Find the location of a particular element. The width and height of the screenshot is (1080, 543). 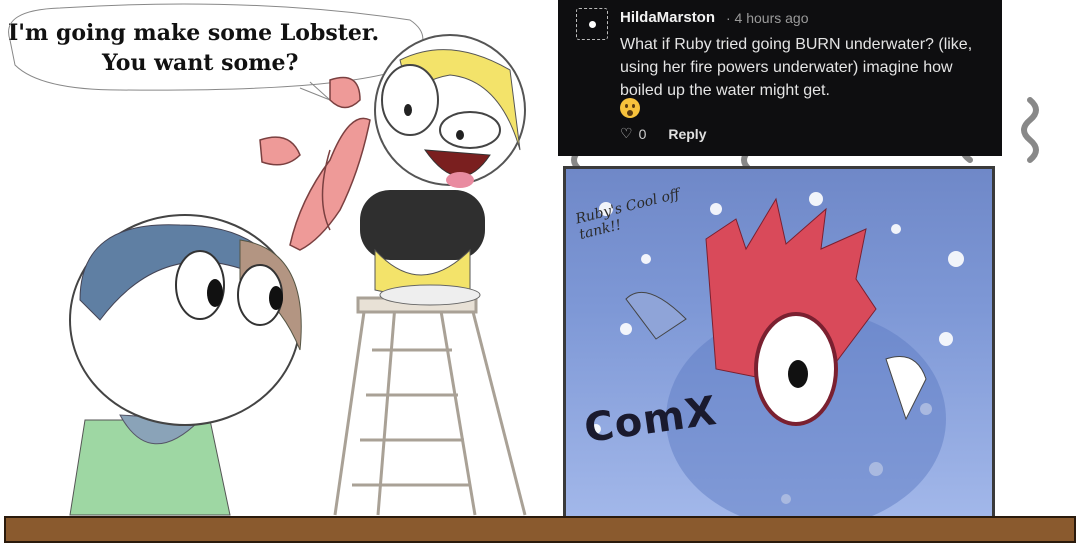

astonished-face-emoji-icon is located at coordinates (630, 108).